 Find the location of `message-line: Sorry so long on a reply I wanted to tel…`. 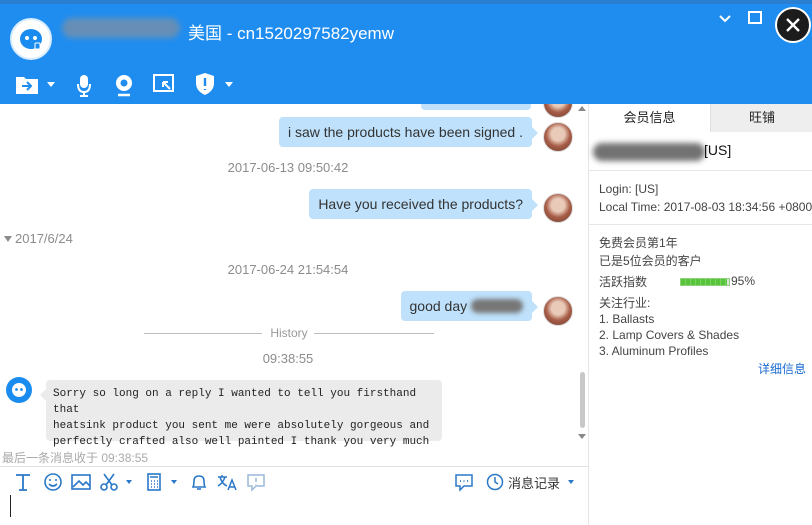

message-line: Sorry so long on a reply I wanted to tel… is located at coordinates (235, 402).